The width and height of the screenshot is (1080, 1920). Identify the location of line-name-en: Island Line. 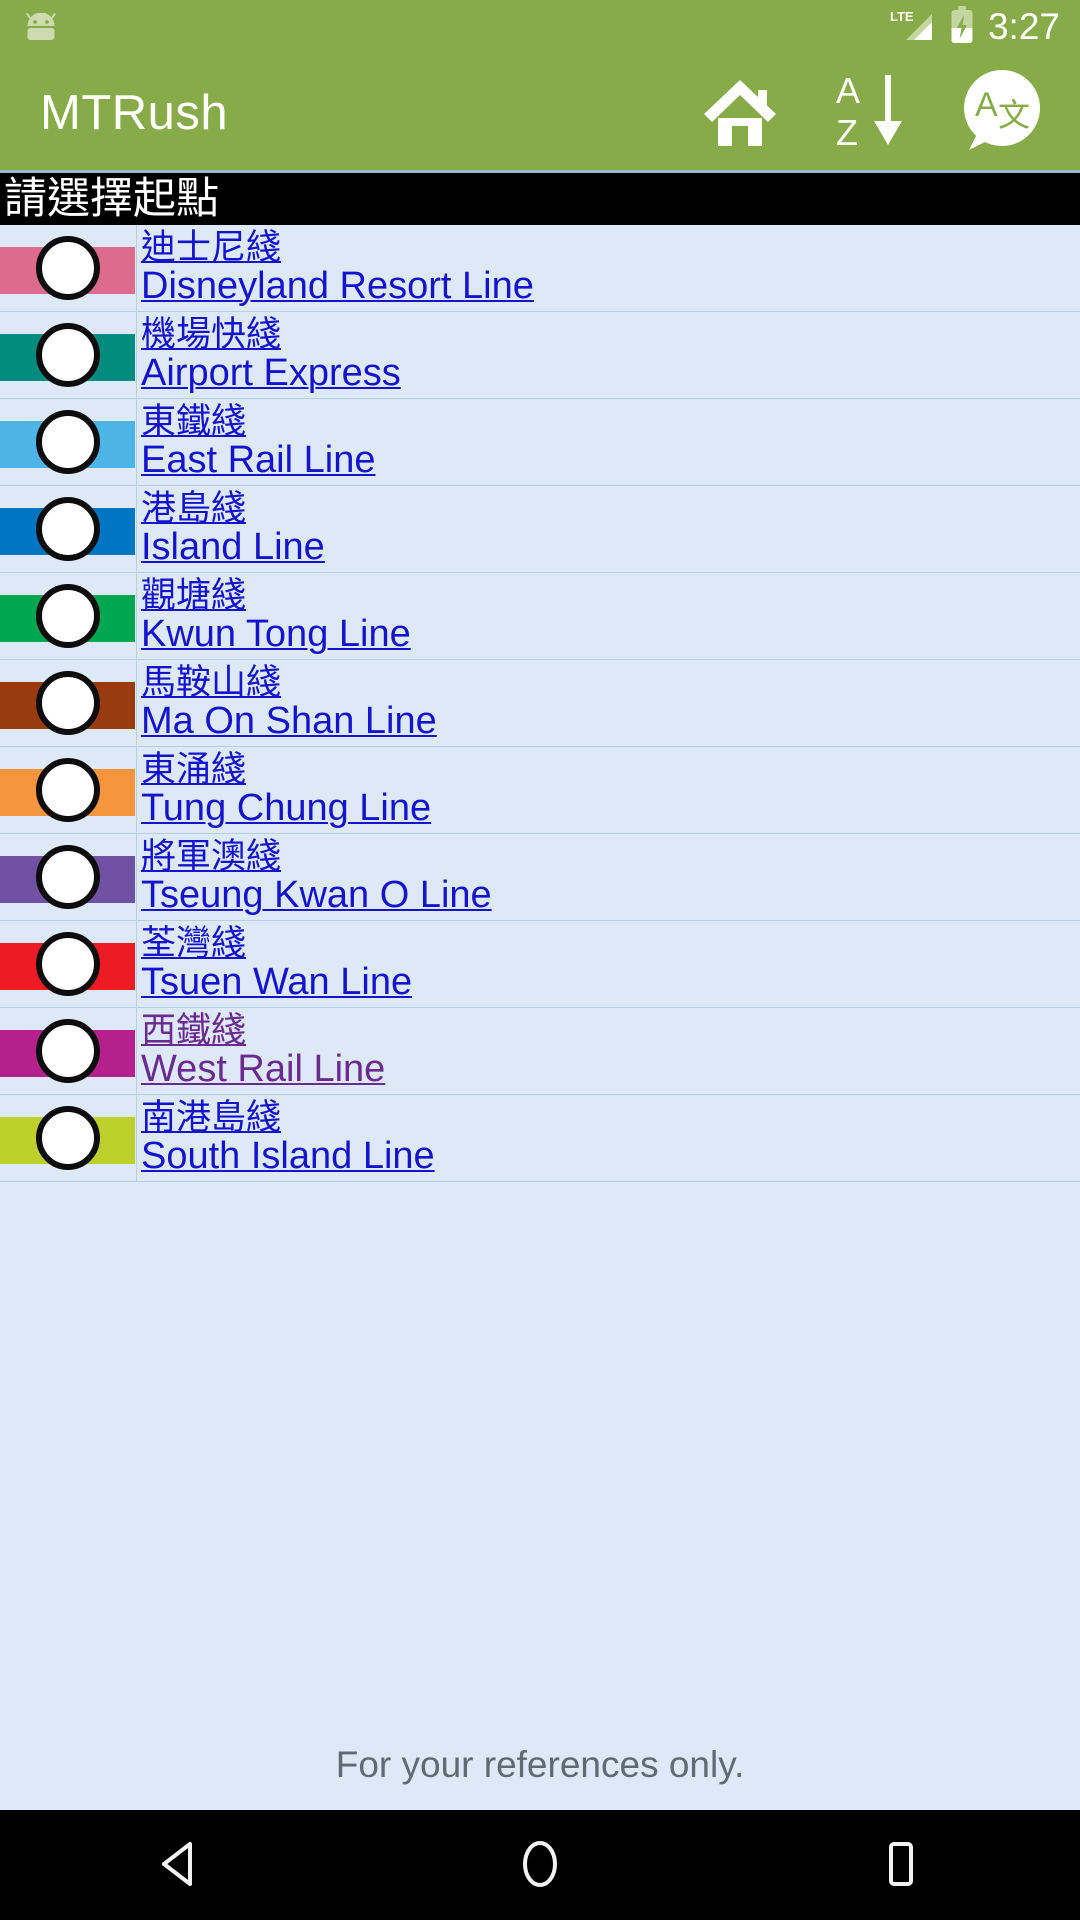
(233, 547).